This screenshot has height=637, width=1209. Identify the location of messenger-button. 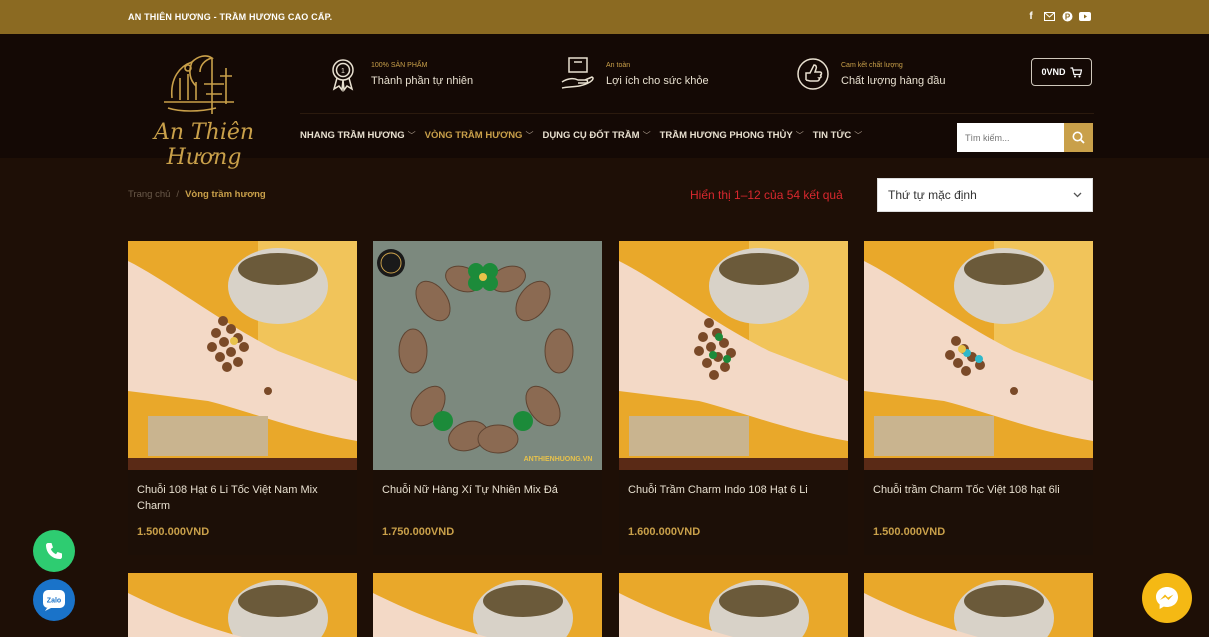
(1167, 598).